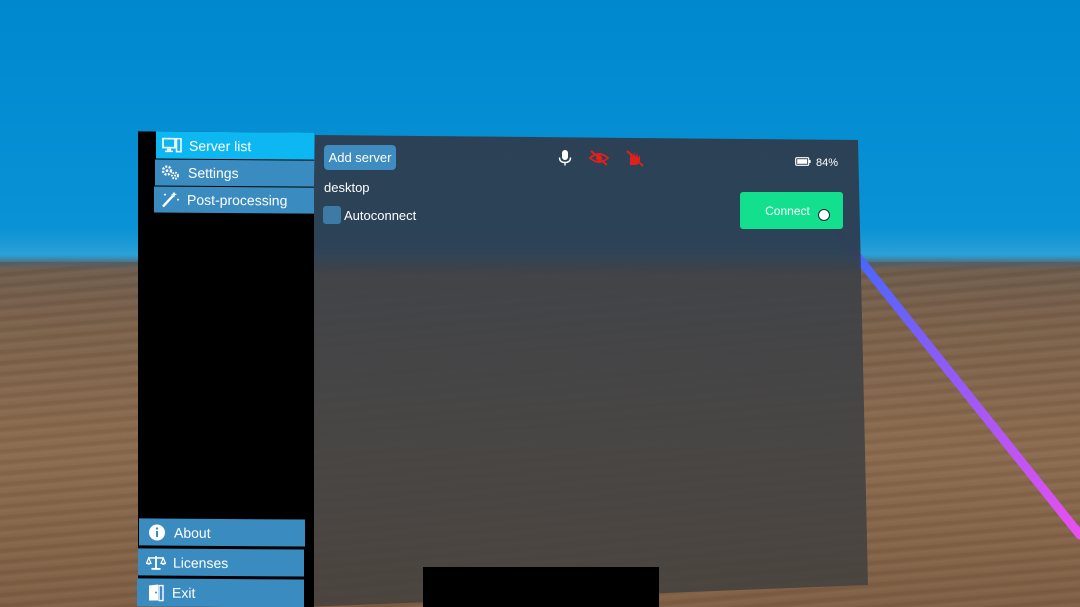  Describe the element at coordinates (803, 163) in the screenshot. I see `battery-icon` at that location.